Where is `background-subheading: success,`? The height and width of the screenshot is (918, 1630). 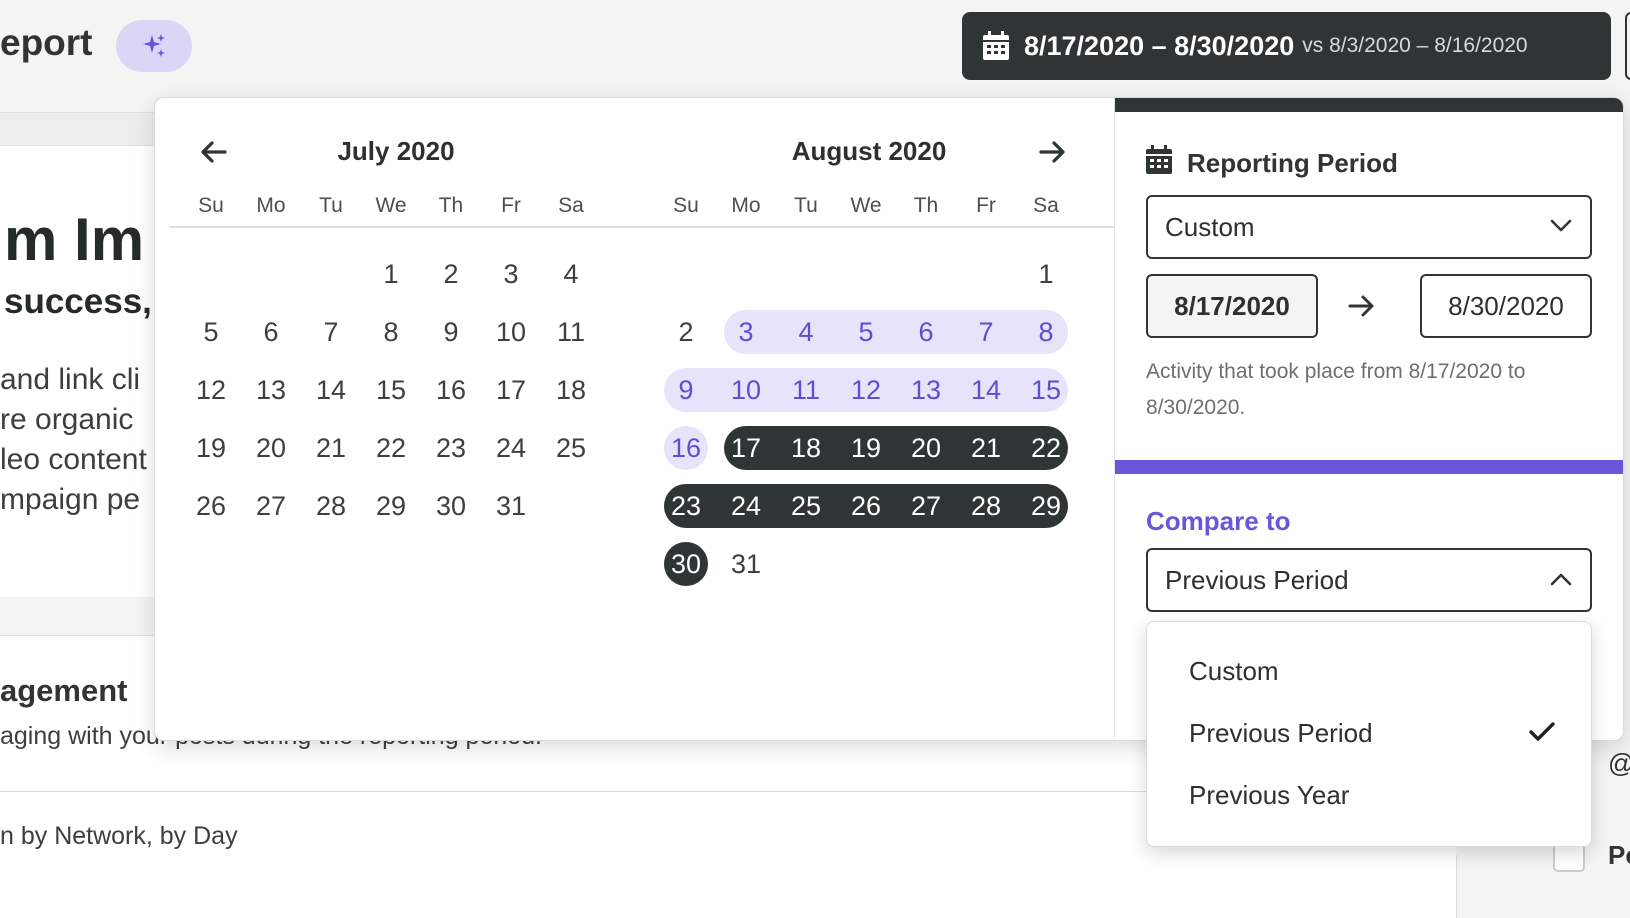
background-subheading: success, is located at coordinates (78, 301).